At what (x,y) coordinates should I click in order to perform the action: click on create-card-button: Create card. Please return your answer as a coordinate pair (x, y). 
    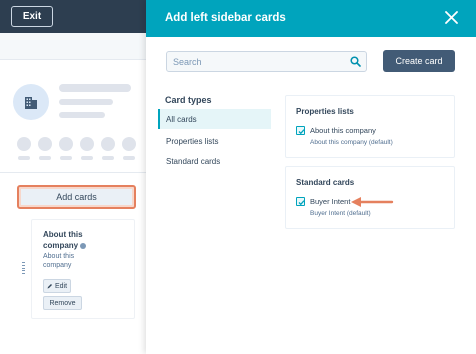
    Looking at the image, I should click on (419, 61).